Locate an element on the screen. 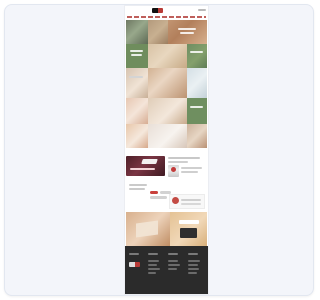 The height and width of the screenshot is (300, 320). site-footer is located at coordinates (166, 270).